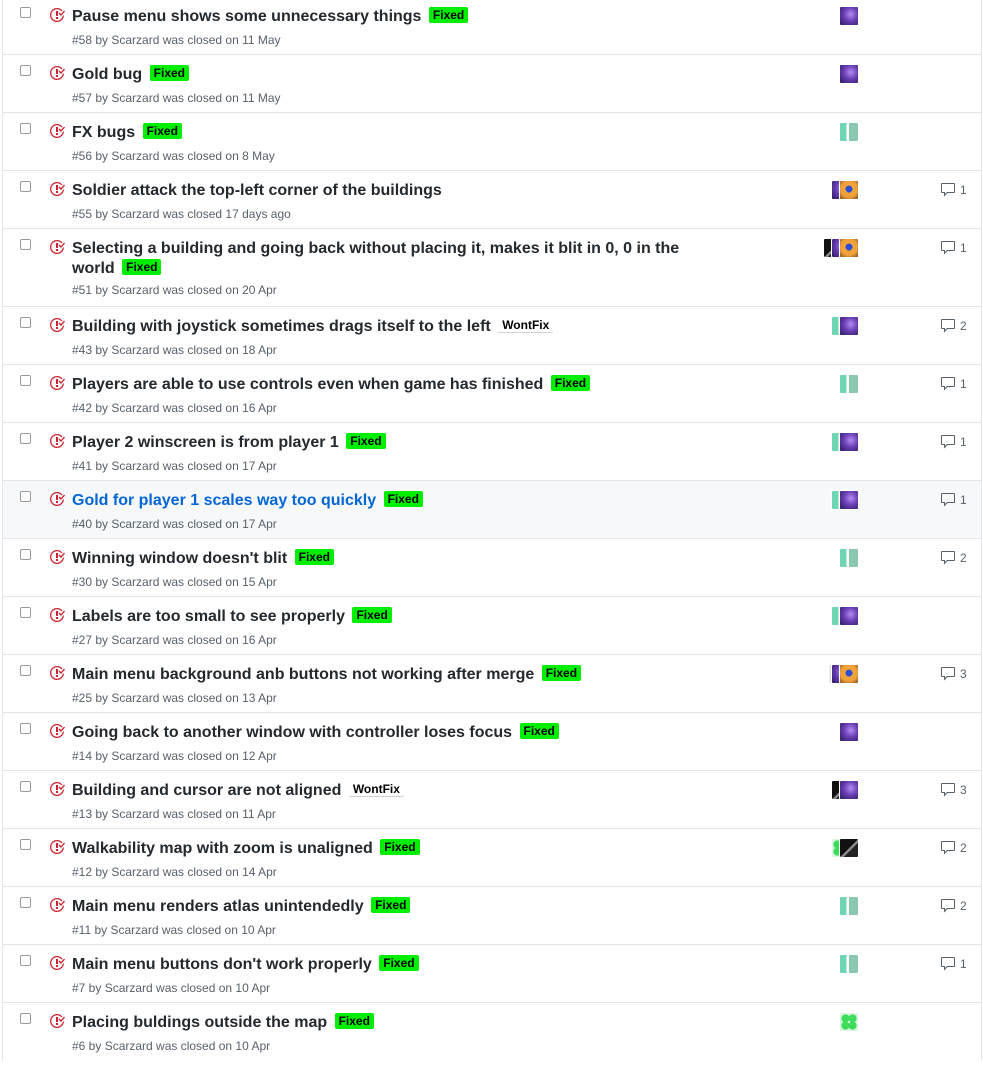 The width and height of the screenshot is (983, 1074). I want to click on issue-title-link: Winning window doesn't blit, so click(179, 558).